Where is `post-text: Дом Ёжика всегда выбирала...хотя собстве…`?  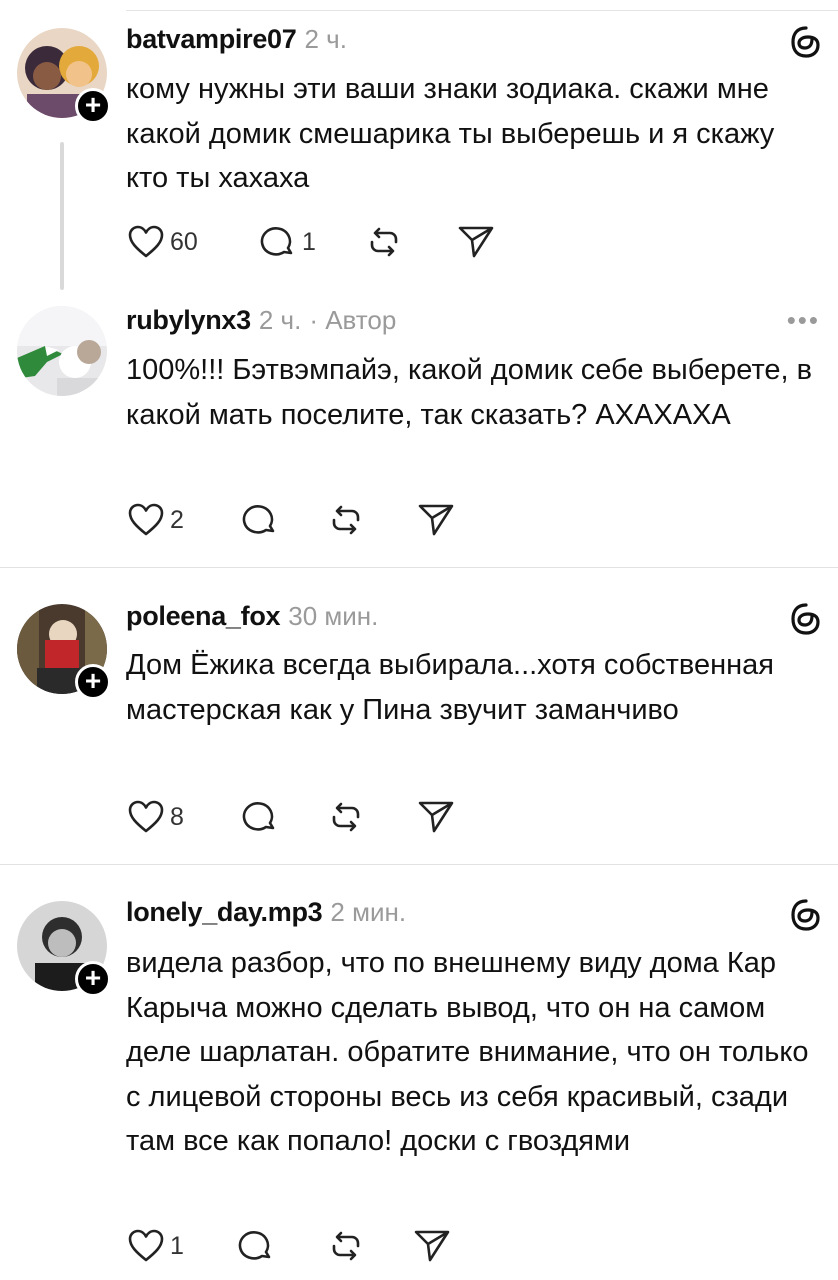 post-text: Дом Ёжика всегда выбирала...хотя собстве… is located at coordinates (450, 687).